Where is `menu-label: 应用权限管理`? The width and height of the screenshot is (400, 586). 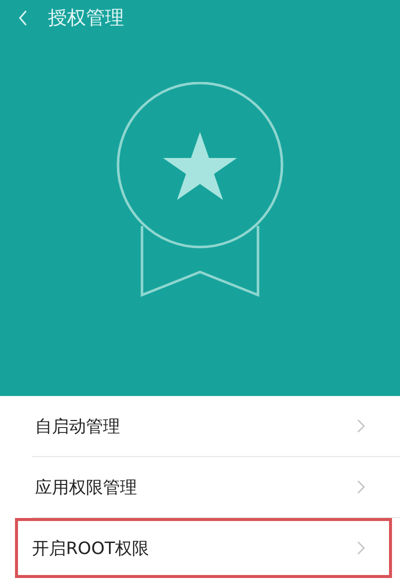
menu-label: 应用权限管理 is located at coordinates (86, 487).